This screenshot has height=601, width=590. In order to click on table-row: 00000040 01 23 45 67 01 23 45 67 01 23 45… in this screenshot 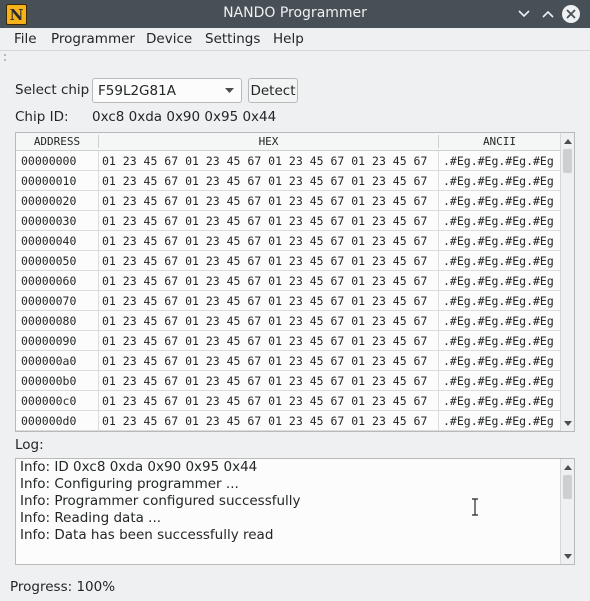, I will do `click(288, 241)`.